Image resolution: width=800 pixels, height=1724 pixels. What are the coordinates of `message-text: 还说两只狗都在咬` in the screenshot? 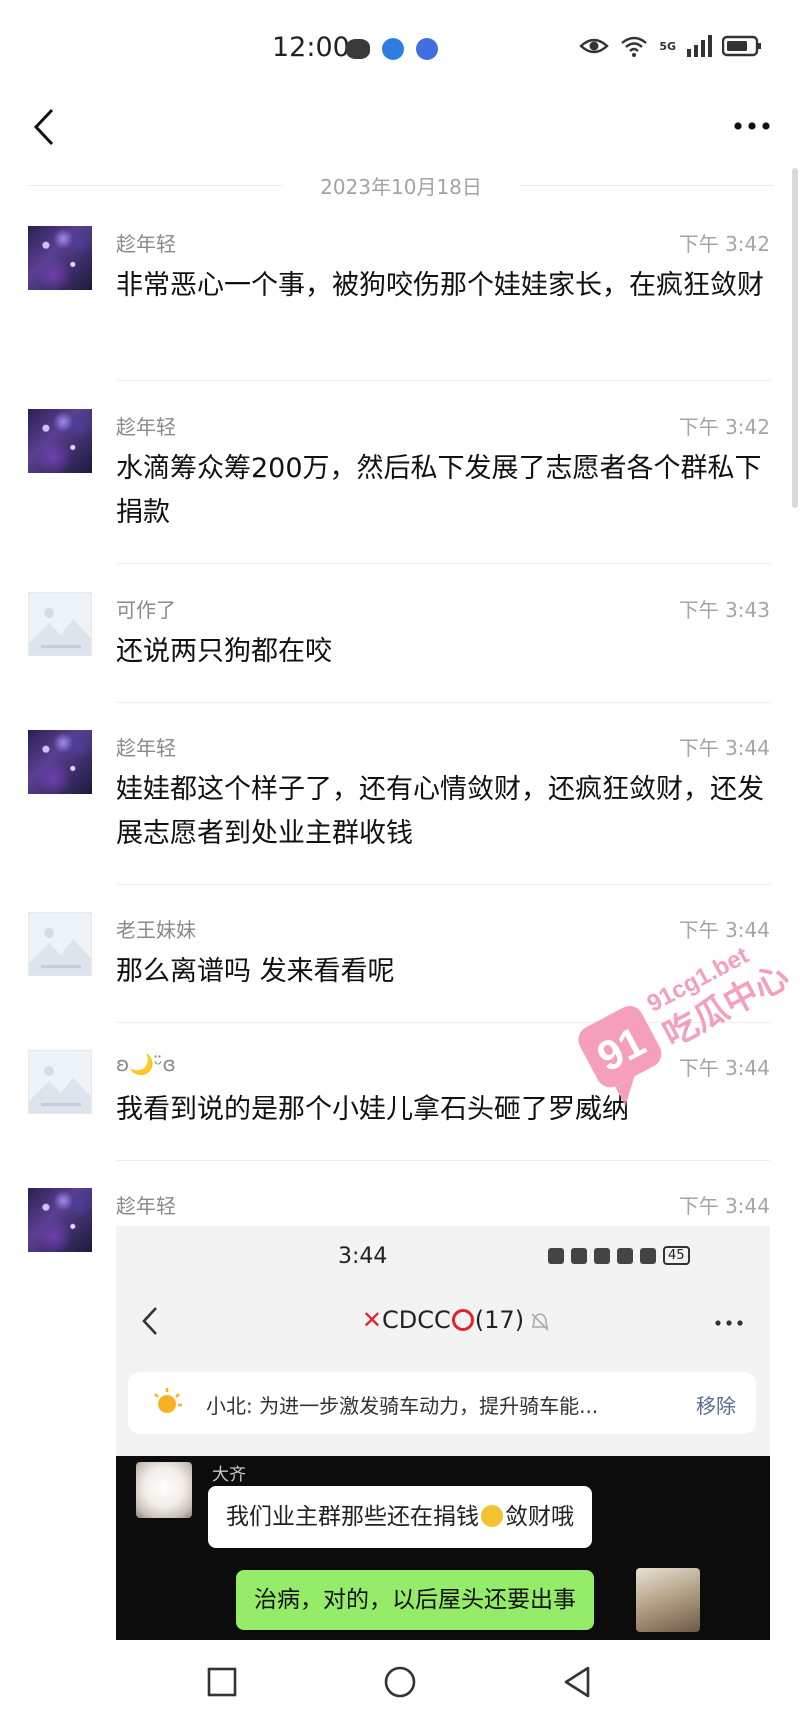 It's located at (224, 651).